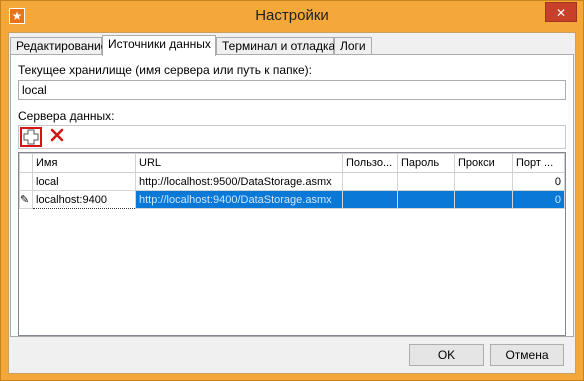 This screenshot has height=381, width=584. What do you see at coordinates (84, 199) in the screenshot?
I see `cell-name: localhost:9400` at bounding box center [84, 199].